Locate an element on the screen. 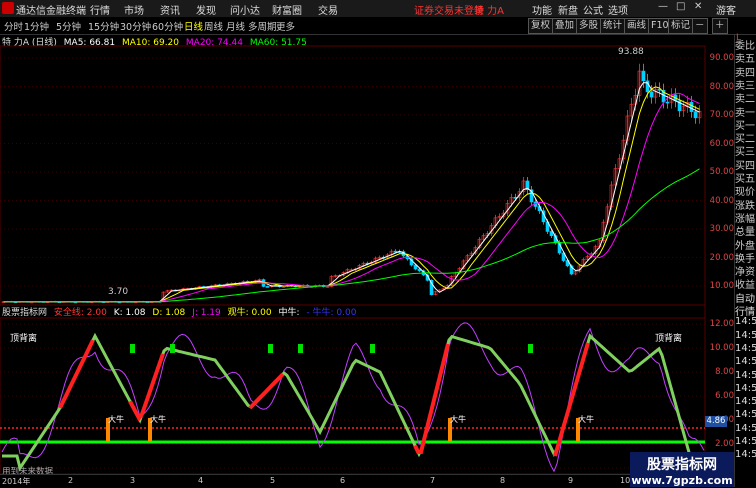 This screenshot has height=488, width=756. watch-bull-value: 观牛: 0.00 is located at coordinates (249, 313).